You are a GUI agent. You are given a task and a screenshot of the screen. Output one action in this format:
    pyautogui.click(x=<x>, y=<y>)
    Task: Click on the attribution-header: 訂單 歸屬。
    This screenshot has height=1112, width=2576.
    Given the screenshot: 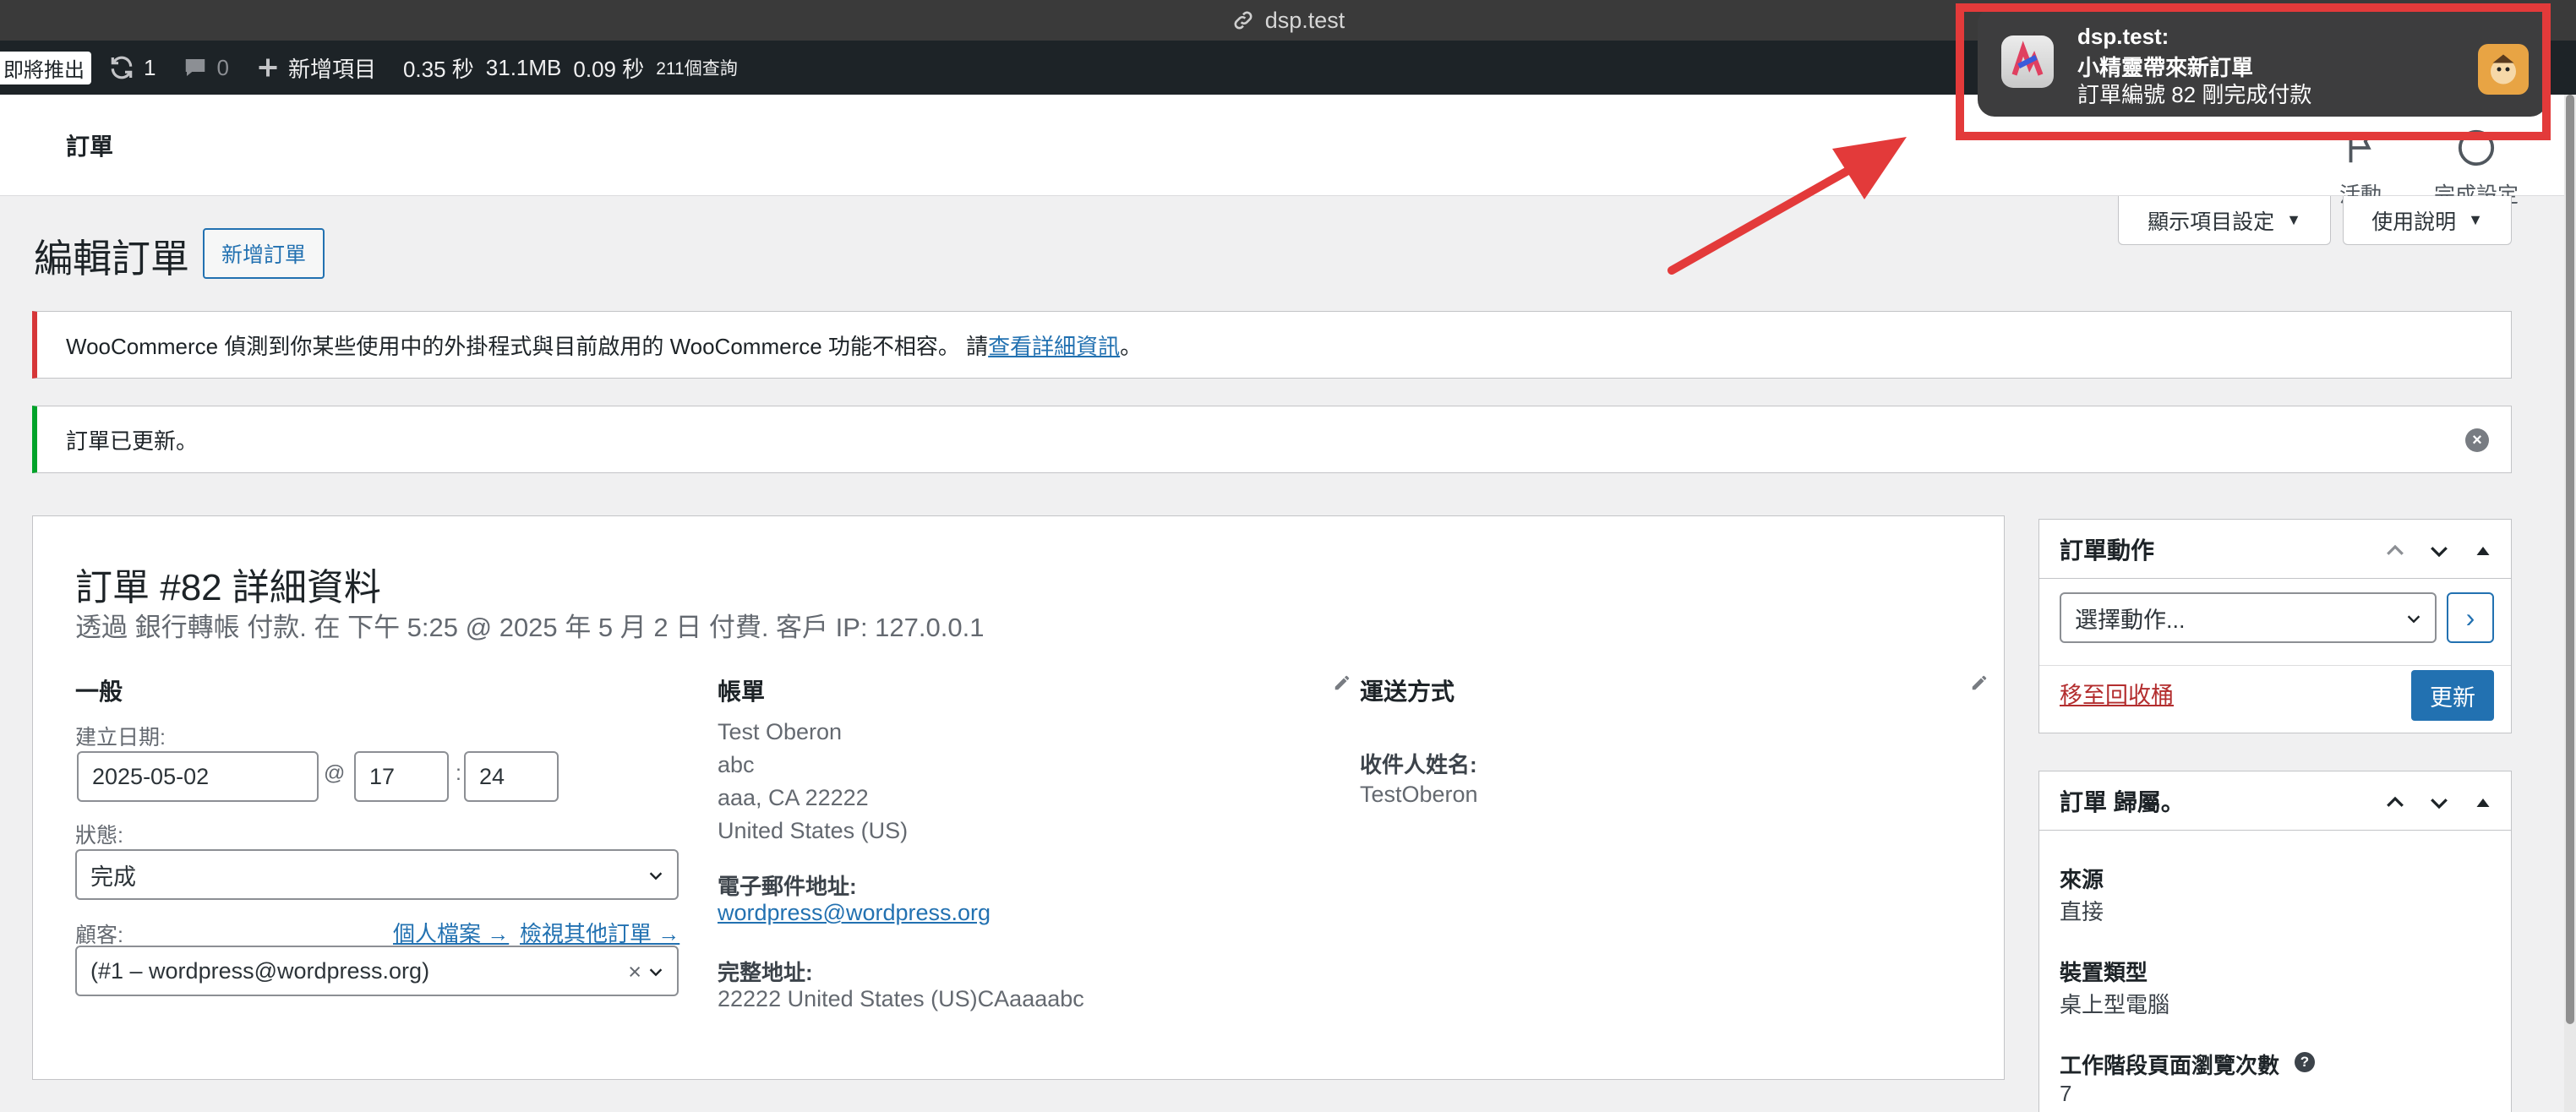 What is the action you would take?
    pyautogui.click(x=2275, y=801)
    